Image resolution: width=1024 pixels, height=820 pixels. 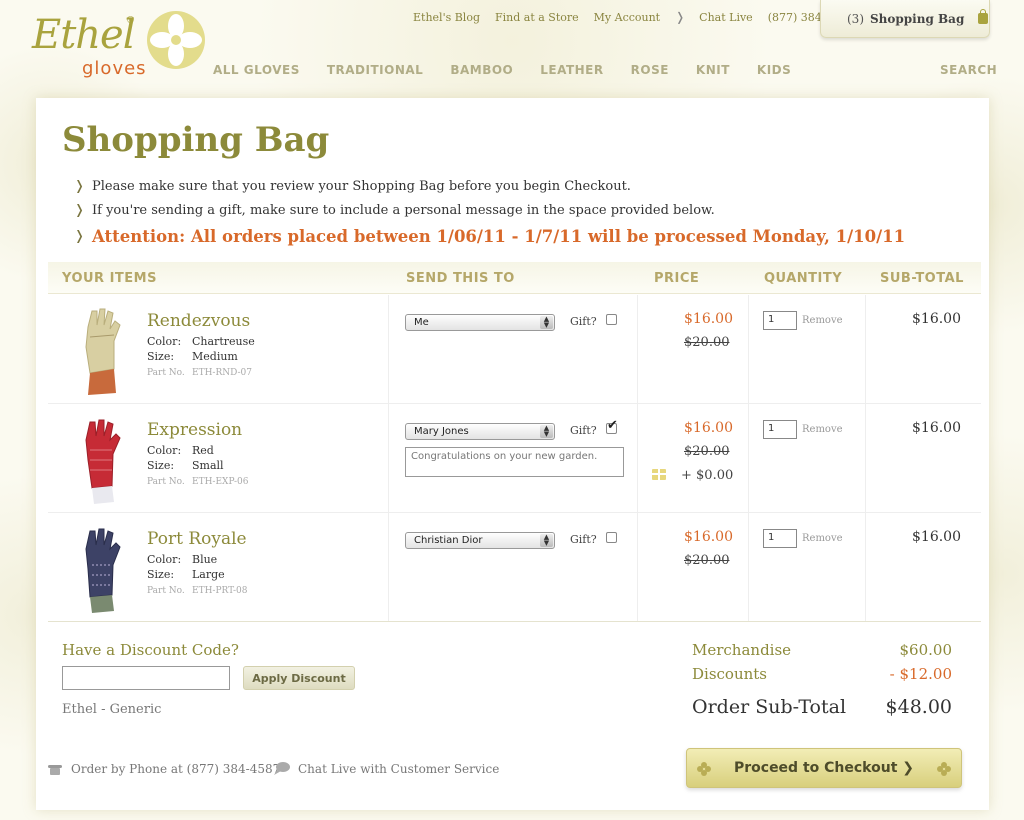 I want to click on proceed-to-checkout-button: Proceed to Checkout ❯, so click(x=824, y=768).